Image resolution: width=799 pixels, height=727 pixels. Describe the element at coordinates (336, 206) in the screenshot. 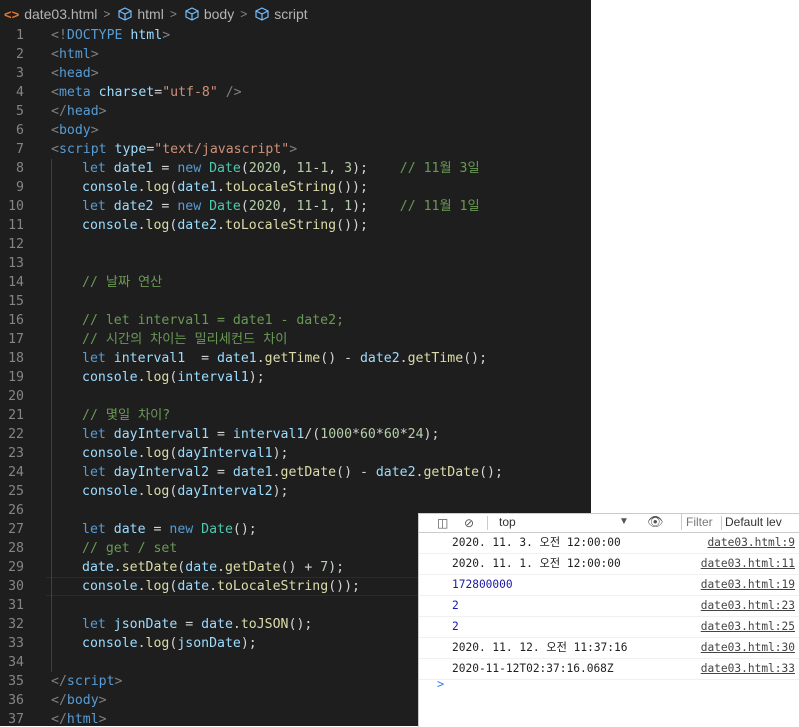

I see `code-token: ,` at that location.